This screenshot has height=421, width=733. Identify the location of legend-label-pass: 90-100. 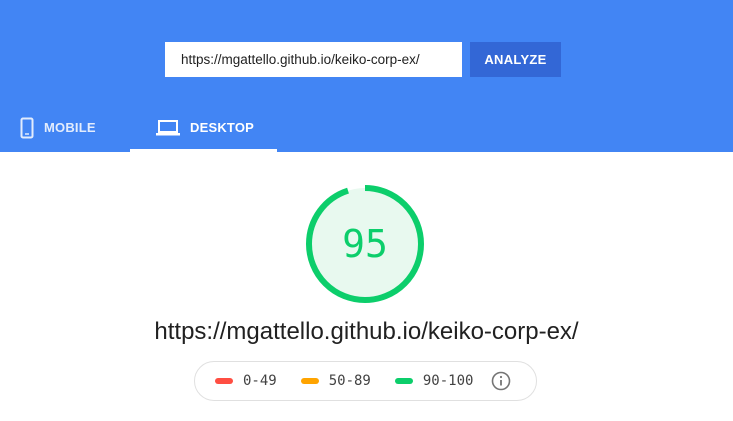
(448, 381).